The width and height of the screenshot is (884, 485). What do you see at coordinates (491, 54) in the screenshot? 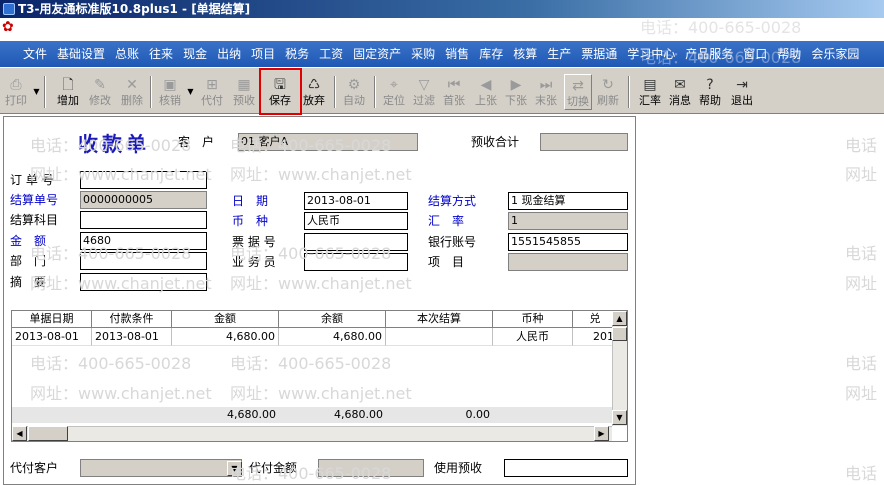
I see `menu-inventory: 库存` at bounding box center [491, 54].